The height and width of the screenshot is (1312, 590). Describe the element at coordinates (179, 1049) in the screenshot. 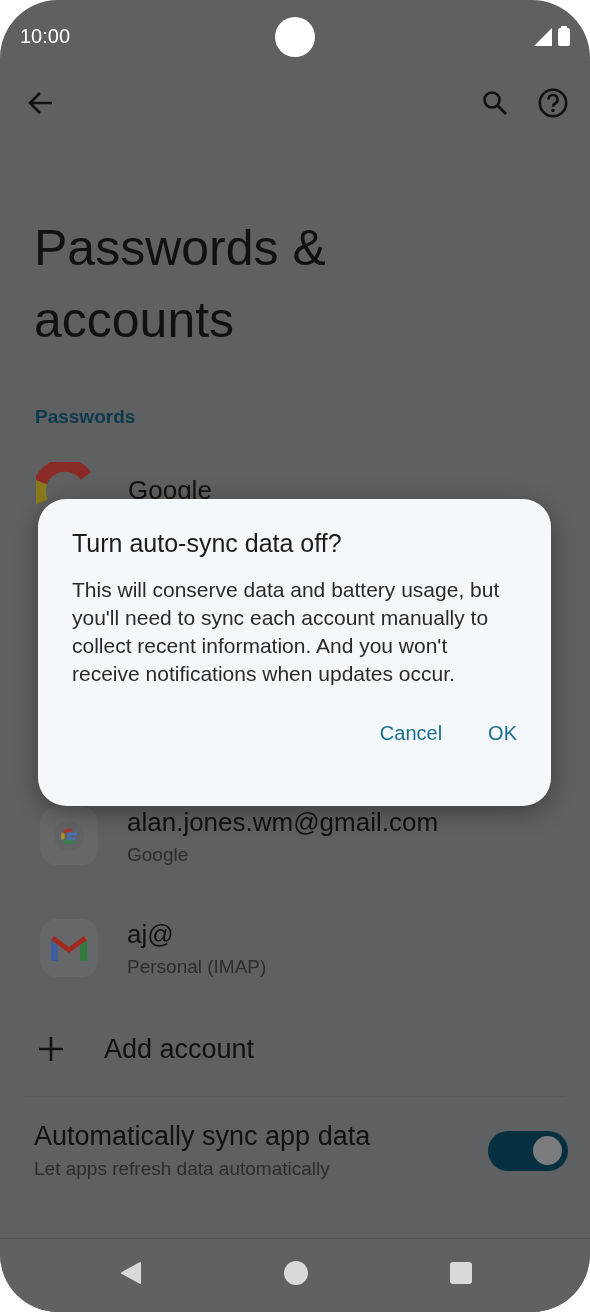

I see `add-account-link: Add account` at that location.